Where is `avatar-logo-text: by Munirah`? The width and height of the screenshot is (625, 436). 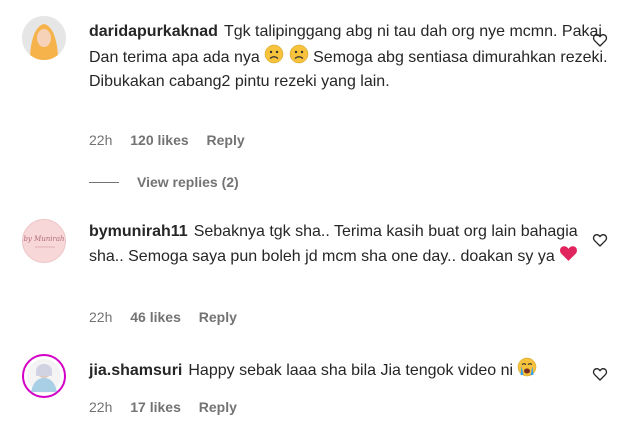 avatar-logo-text: by Munirah is located at coordinates (44, 239).